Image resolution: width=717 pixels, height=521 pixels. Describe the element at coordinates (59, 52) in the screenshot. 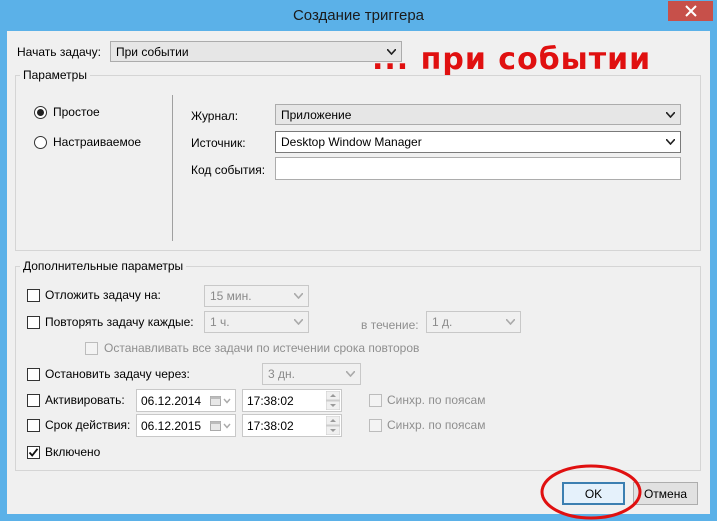

I see `start-task-label: Начать задачу:` at that location.